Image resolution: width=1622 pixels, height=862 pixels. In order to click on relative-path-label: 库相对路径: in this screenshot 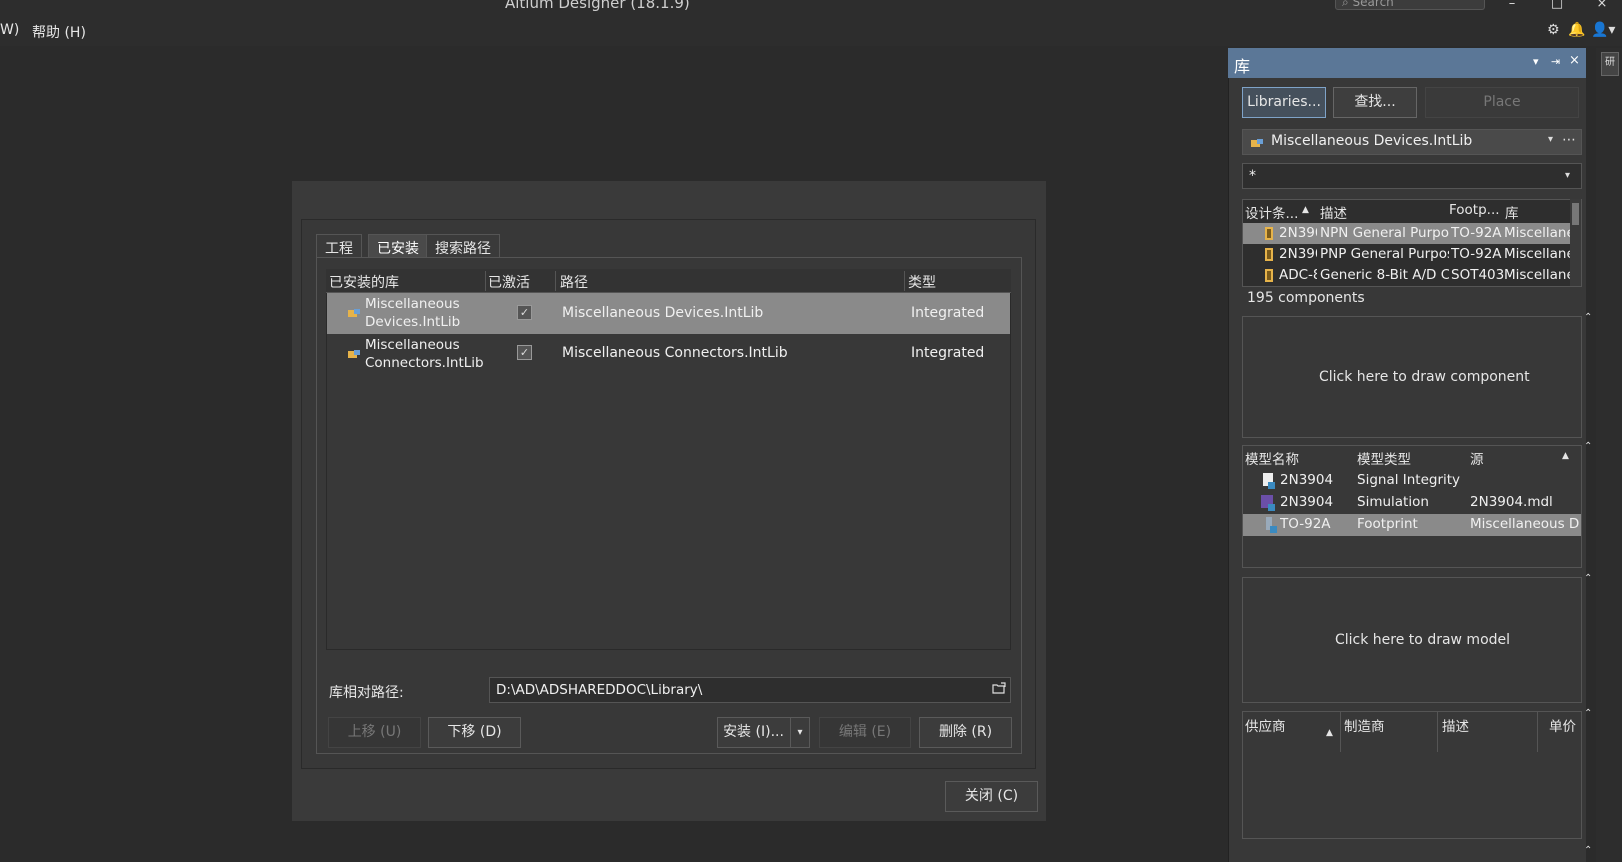, I will do `click(366, 693)`.